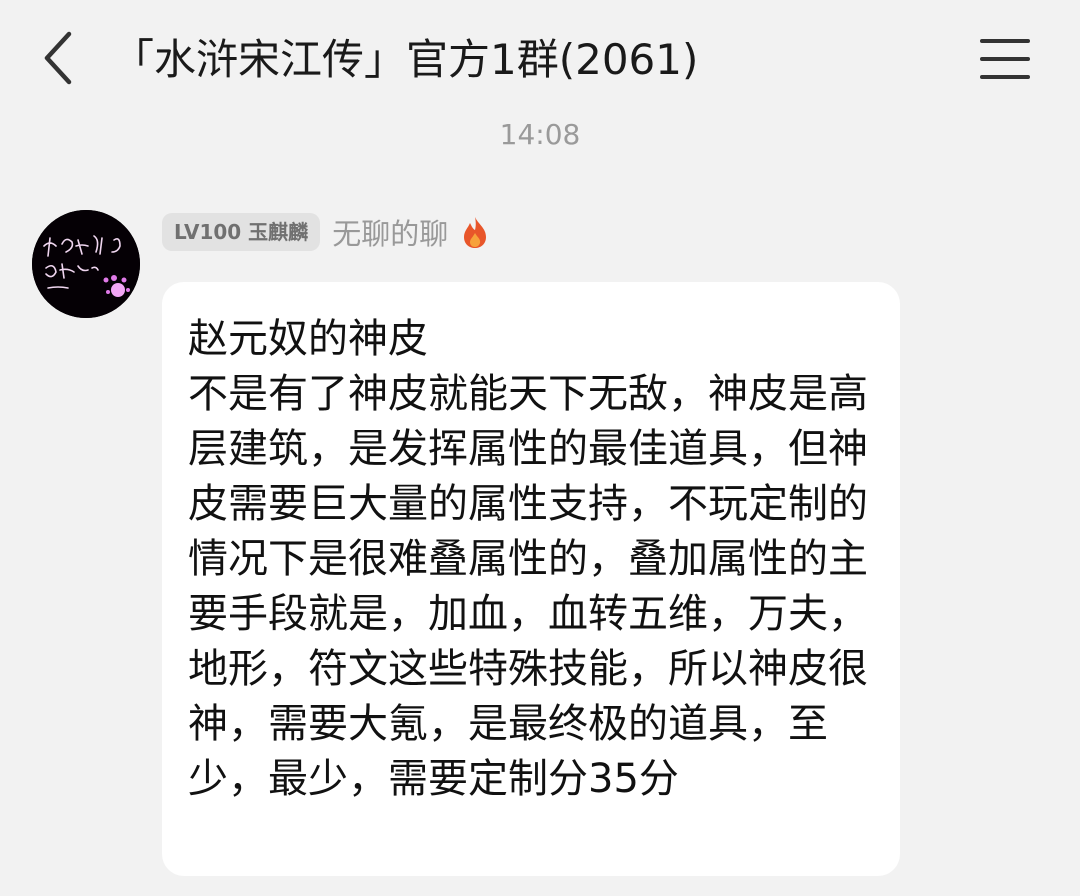 This screenshot has height=896, width=1080. I want to click on message-timestamp: 14:08, so click(540, 134).